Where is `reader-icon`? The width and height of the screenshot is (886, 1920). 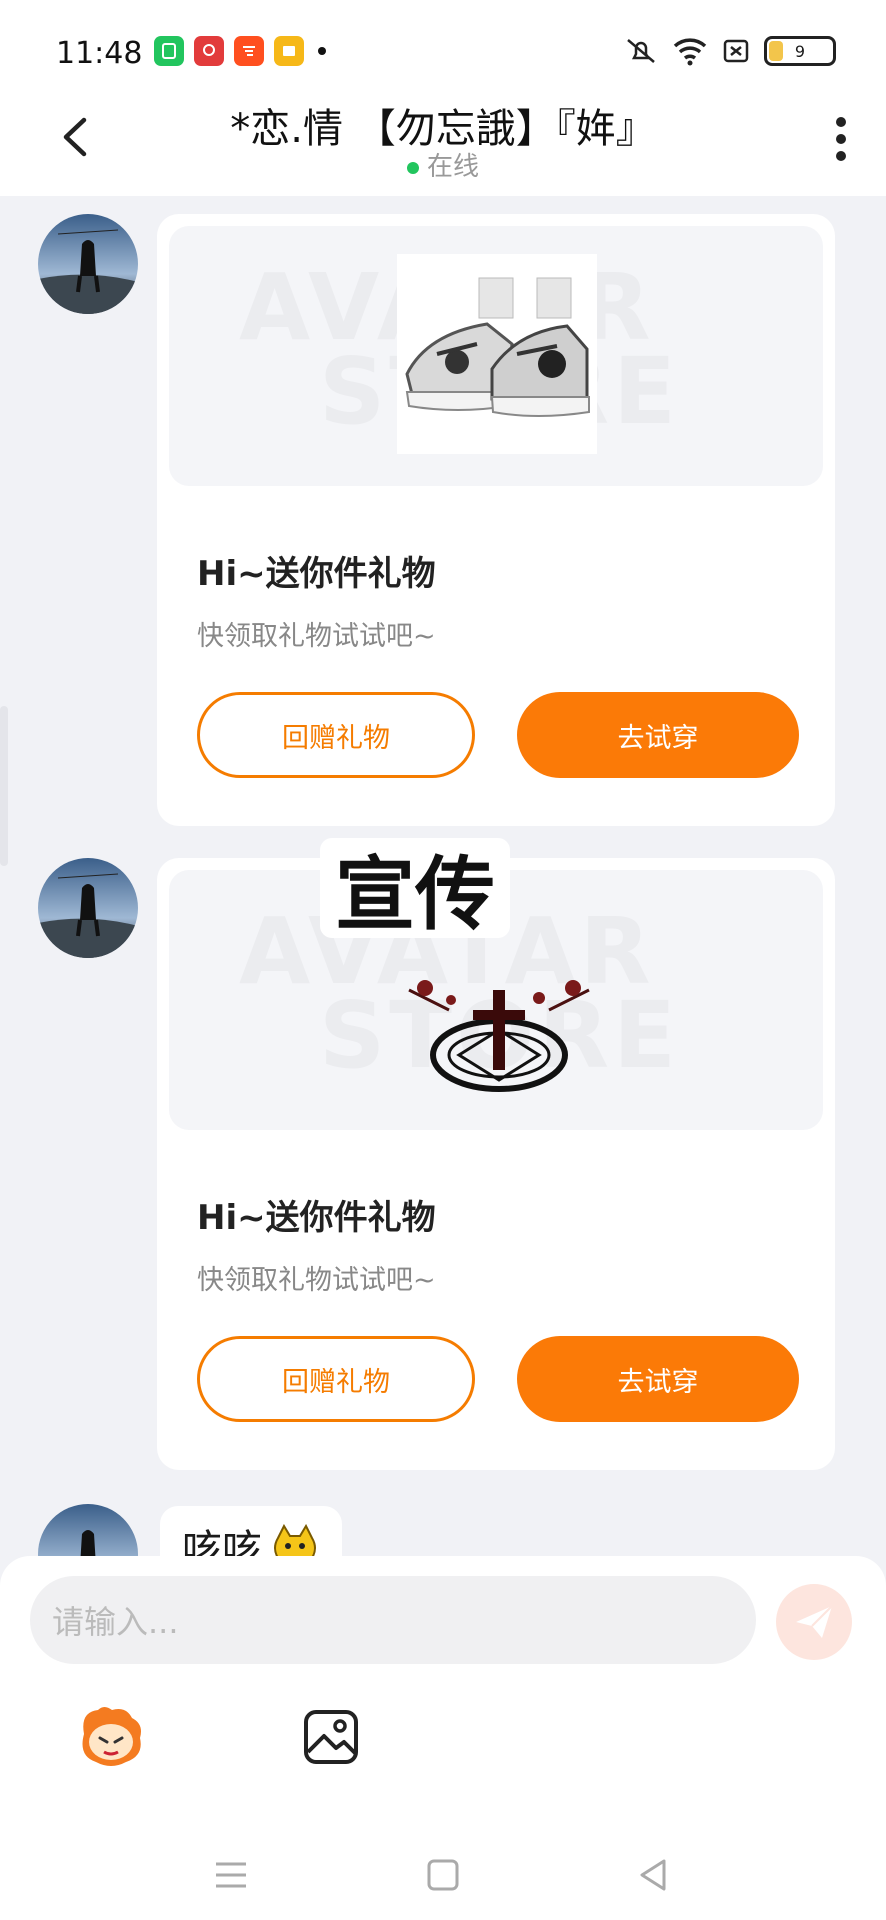
reader-icon is located at coordinates (289, 51).